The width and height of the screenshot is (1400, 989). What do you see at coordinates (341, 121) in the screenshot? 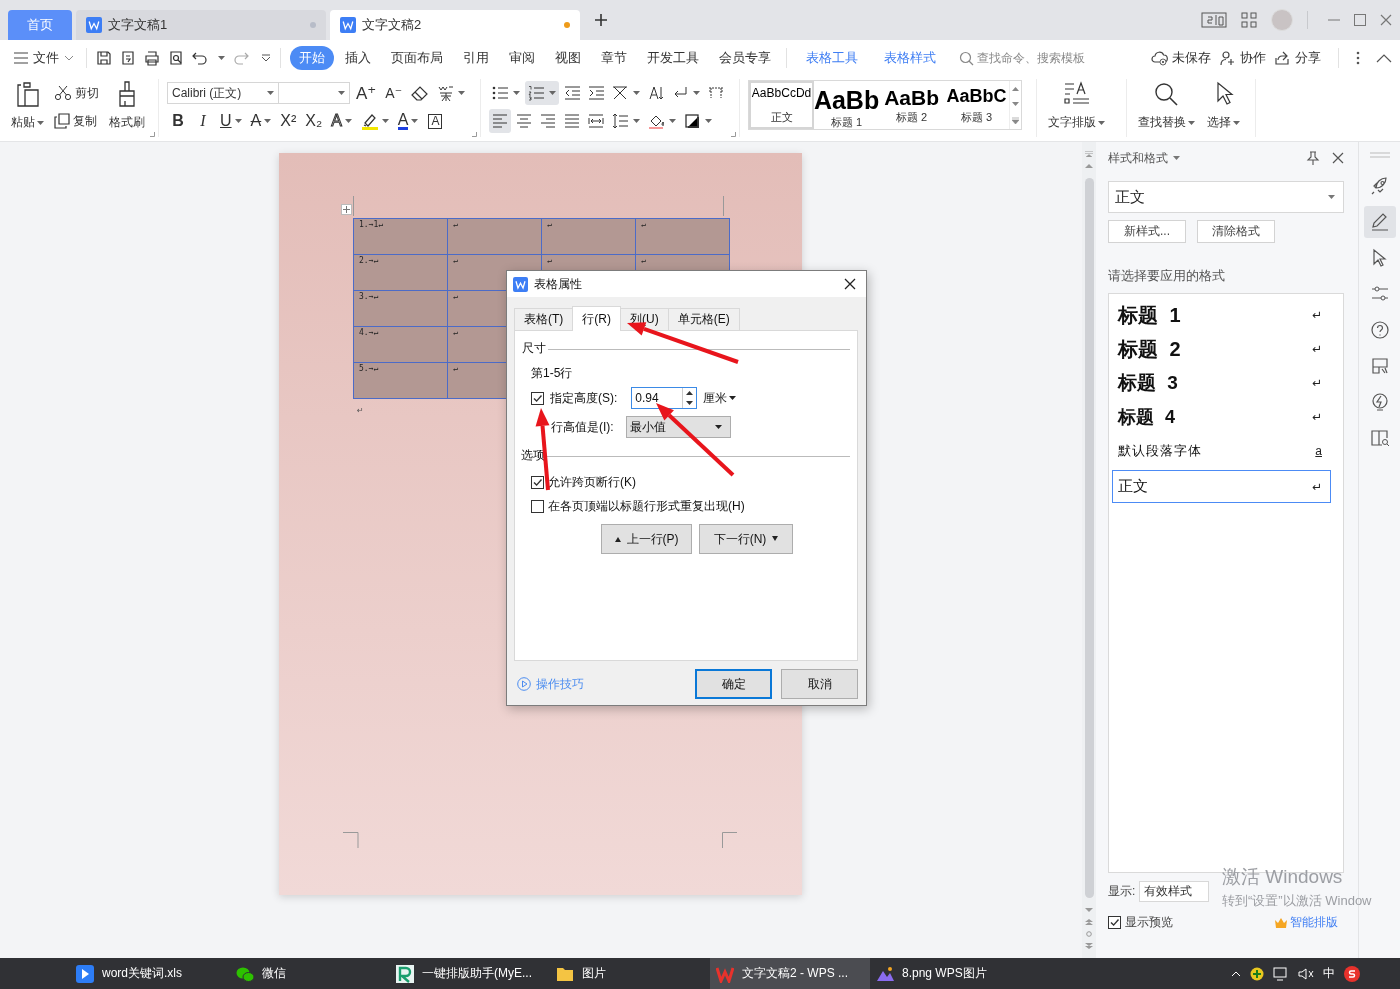
I see `text-effect-button: A` at bounding box center [341, 121].